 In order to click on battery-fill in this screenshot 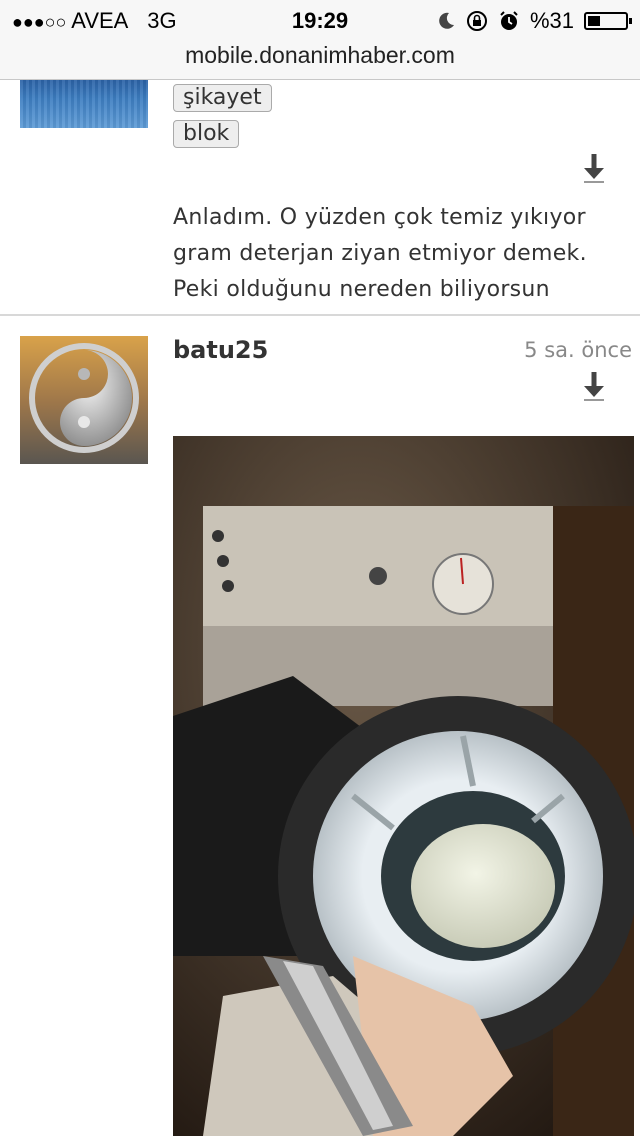, I will do `click(594, 21)`.